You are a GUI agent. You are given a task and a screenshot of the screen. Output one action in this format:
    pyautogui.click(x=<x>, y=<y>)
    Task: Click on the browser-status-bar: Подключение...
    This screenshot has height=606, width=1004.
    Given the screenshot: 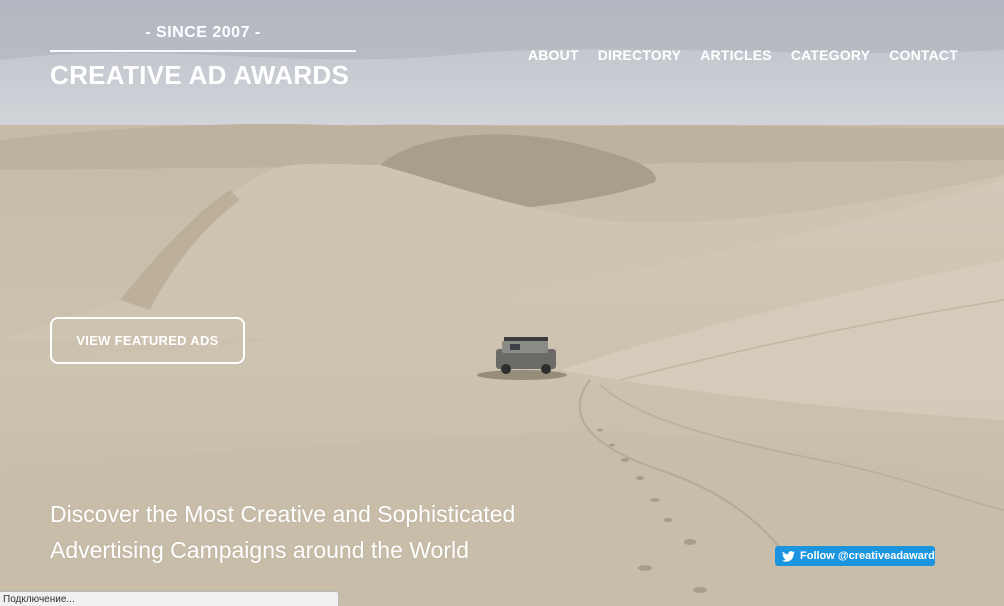 What is the action you would take?
    pyautogui.click(x=169, y=598)
    